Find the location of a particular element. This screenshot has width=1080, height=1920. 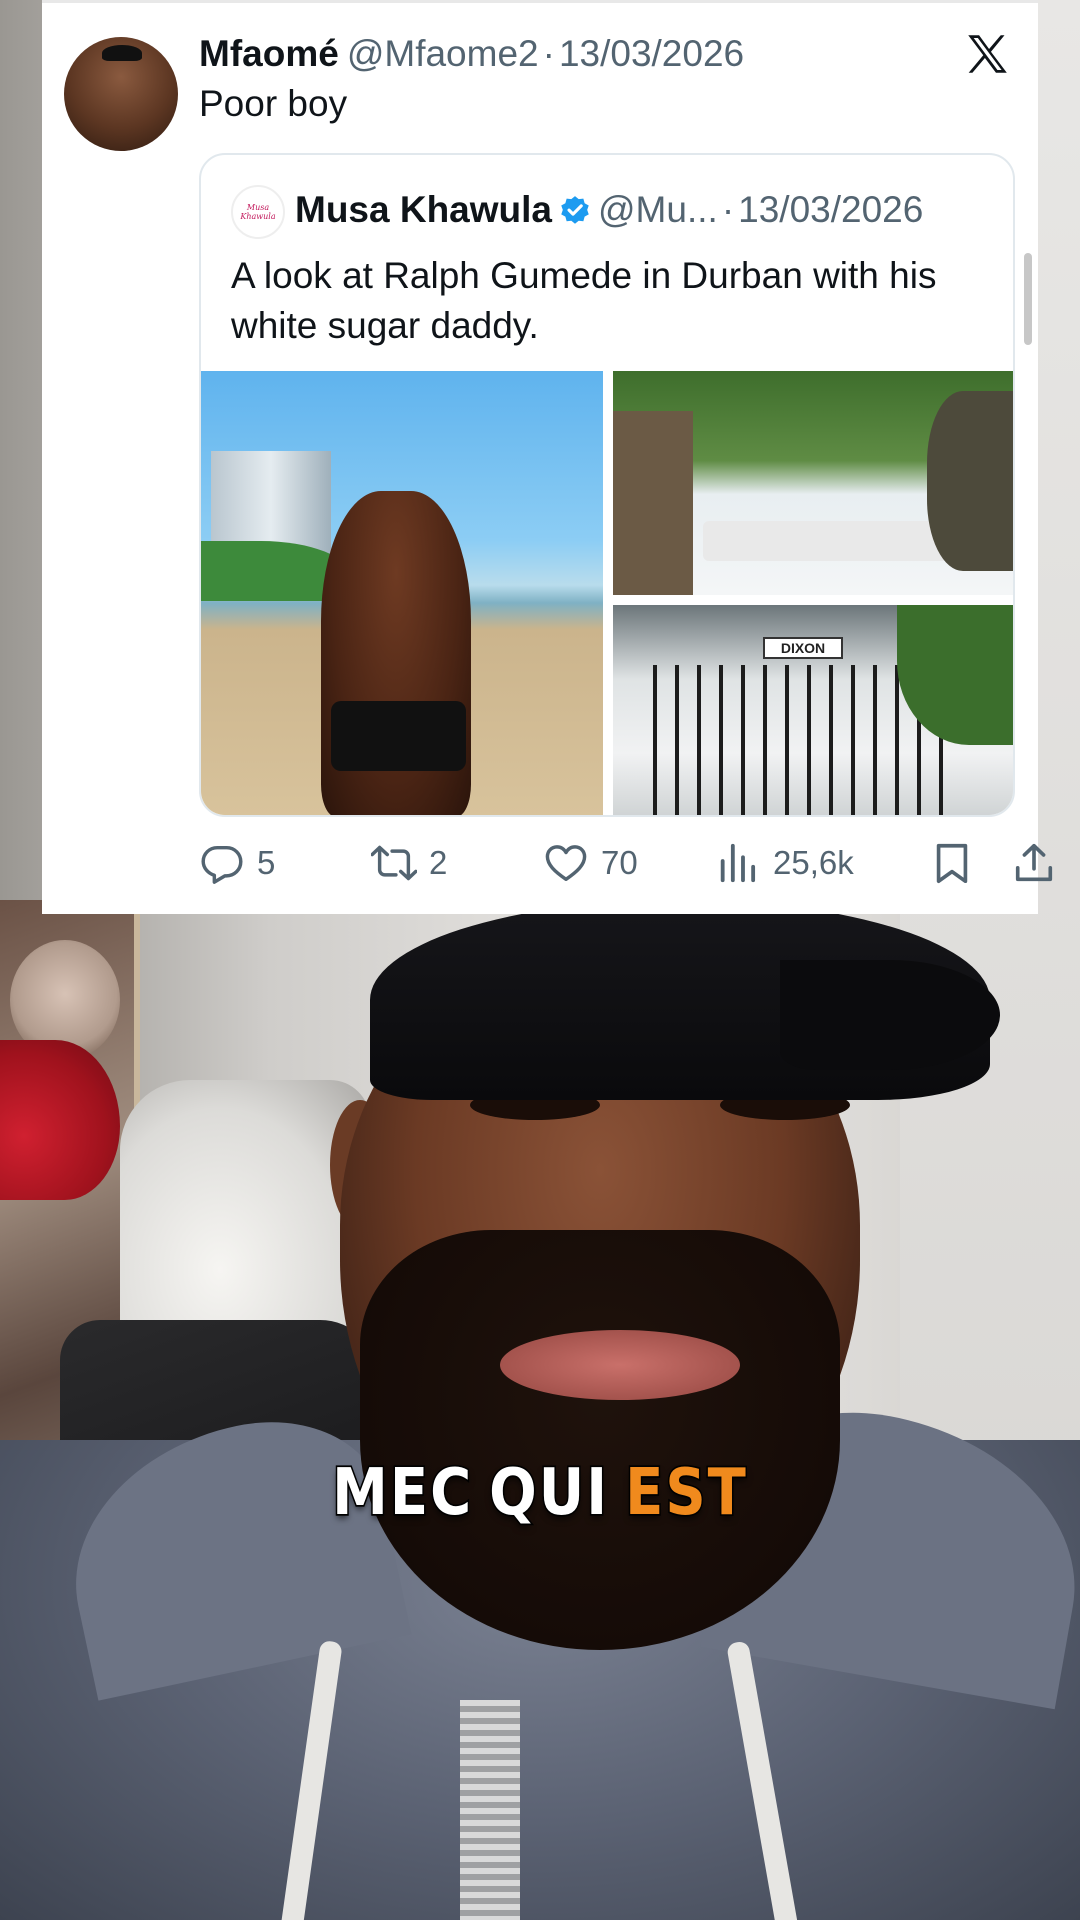

quoted-avatar-logo: Musa Khawula is located at coordinates (258, 212).